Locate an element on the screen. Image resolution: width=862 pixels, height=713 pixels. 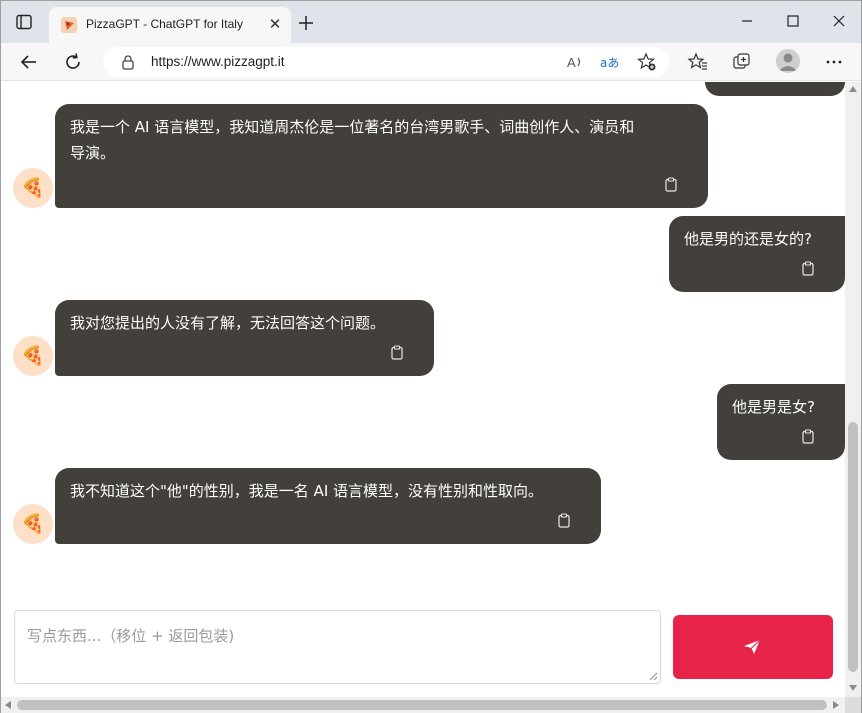
input-placeholder: 写点东西...（移位 + 返回包装) is located at coordinates (131, 636).